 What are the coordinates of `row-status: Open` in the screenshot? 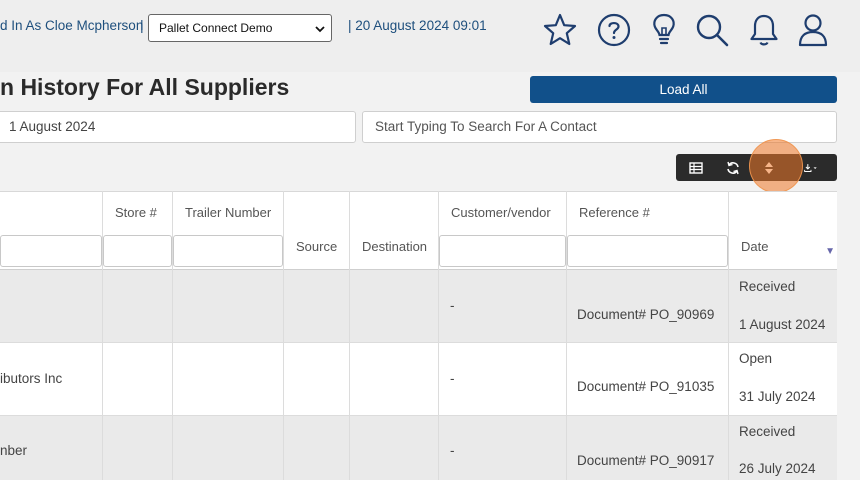 It's located at (756, 358).